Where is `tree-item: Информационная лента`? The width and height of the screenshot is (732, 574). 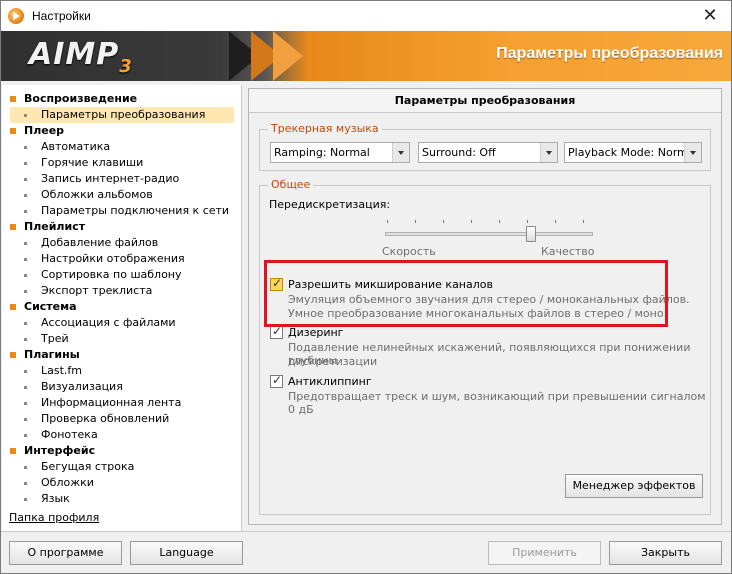
tree-item: Информационная лента is located at coordinates (122, 403).